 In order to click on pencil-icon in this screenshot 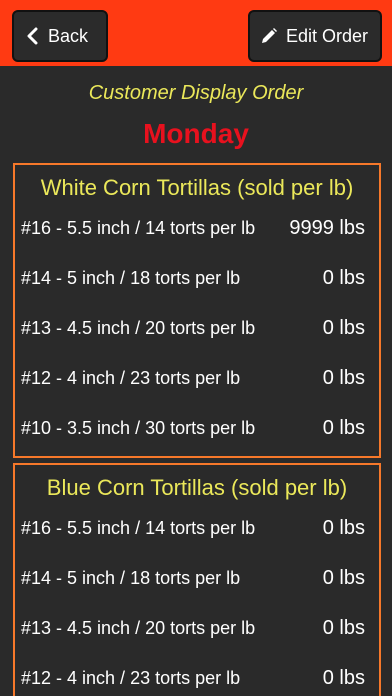, I will do `click(269, 36)`.